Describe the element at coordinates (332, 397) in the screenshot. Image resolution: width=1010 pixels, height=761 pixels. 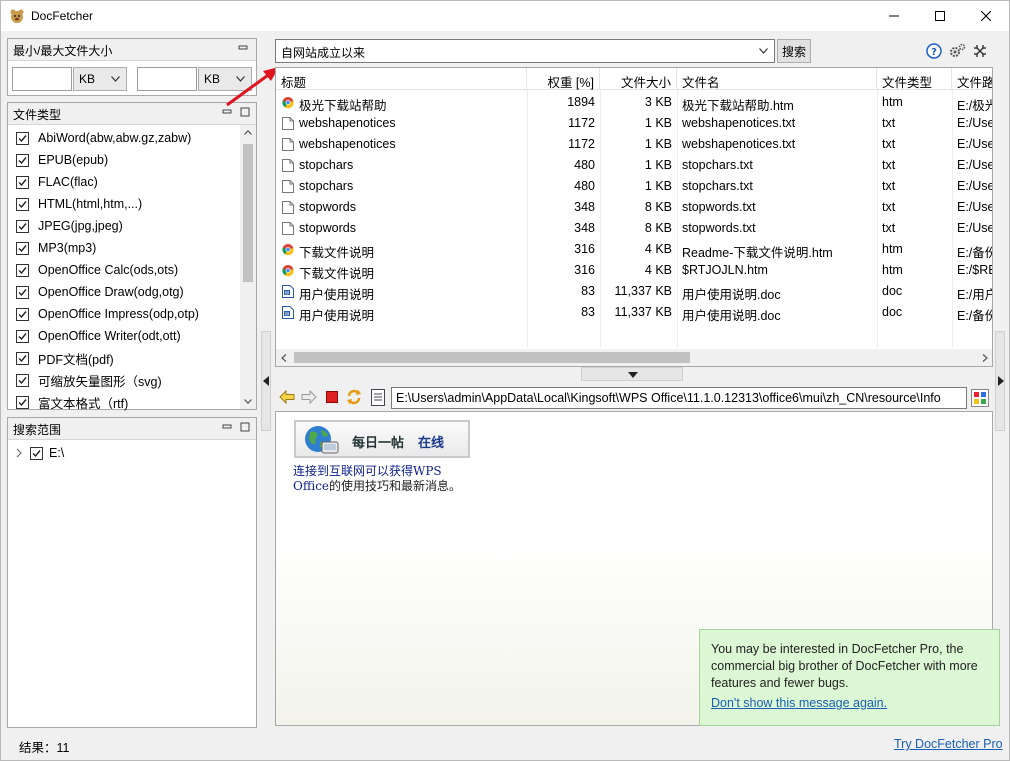
I see `stop-icon` at that location.